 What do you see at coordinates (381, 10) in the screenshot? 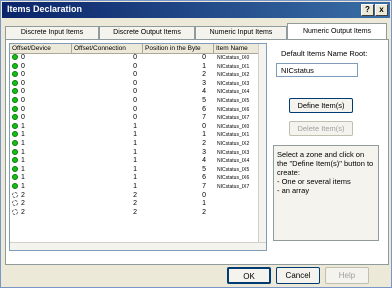
I see `close-button: x` at bounding box center [381, 10].